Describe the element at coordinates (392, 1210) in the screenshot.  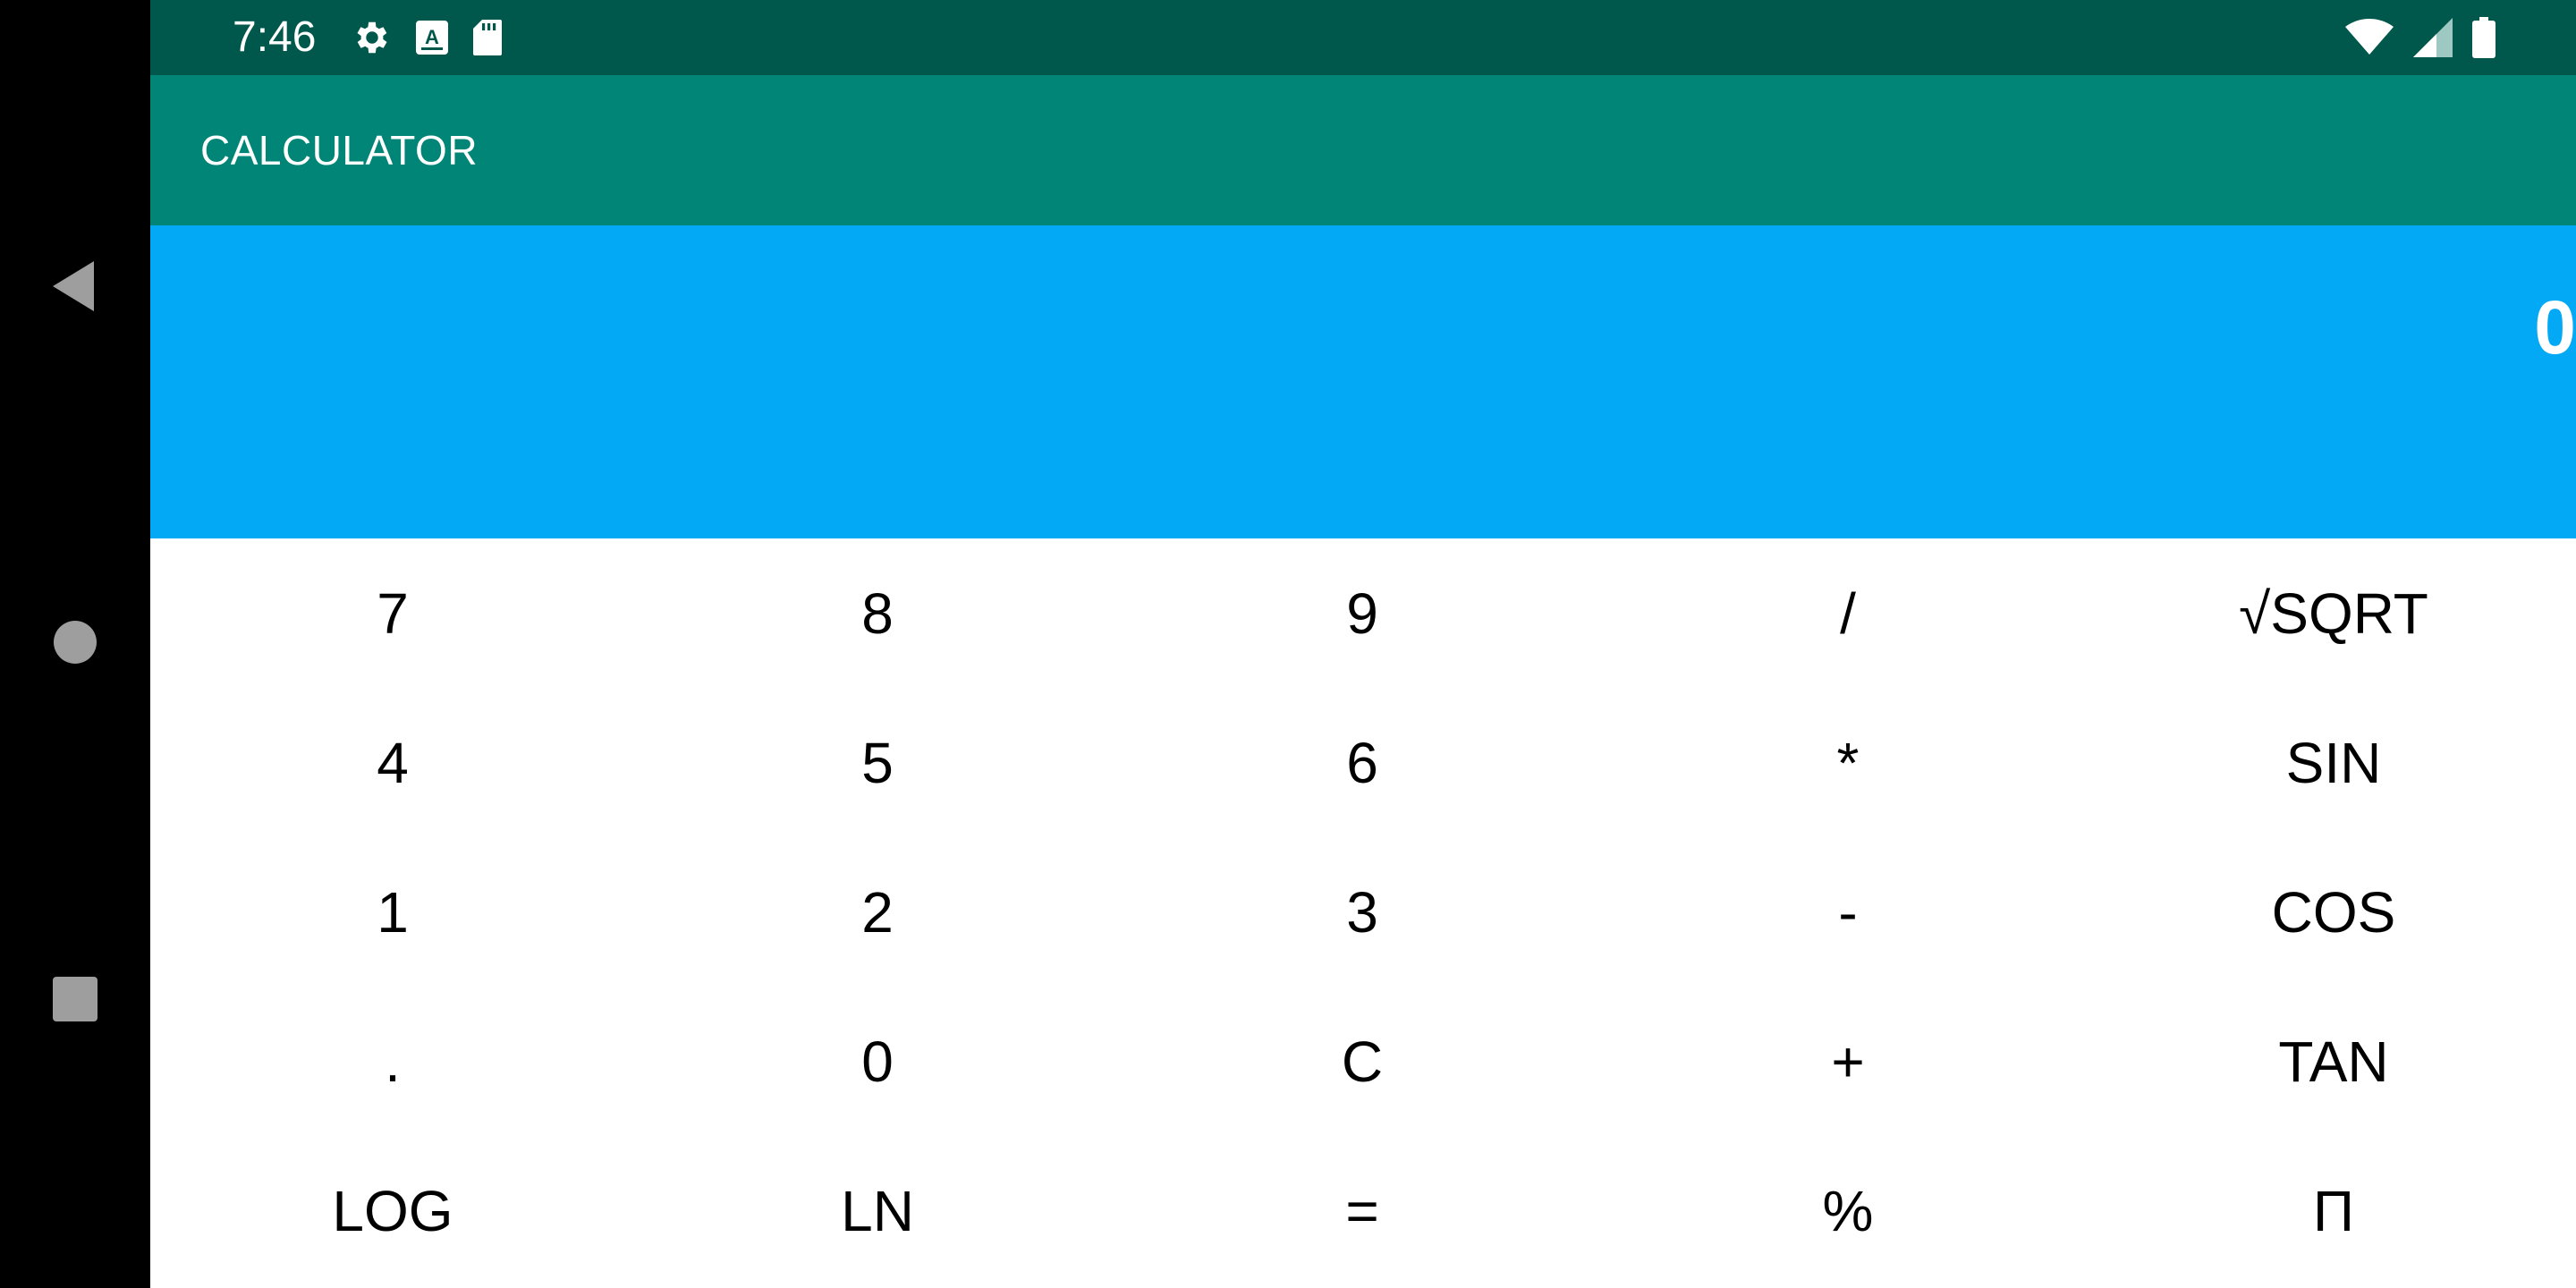
I see `key-log: LOG` at that location.